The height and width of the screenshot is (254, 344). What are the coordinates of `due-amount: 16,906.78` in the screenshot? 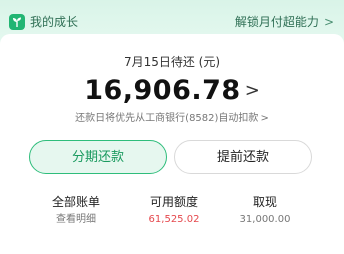 It's located at (162, 90).